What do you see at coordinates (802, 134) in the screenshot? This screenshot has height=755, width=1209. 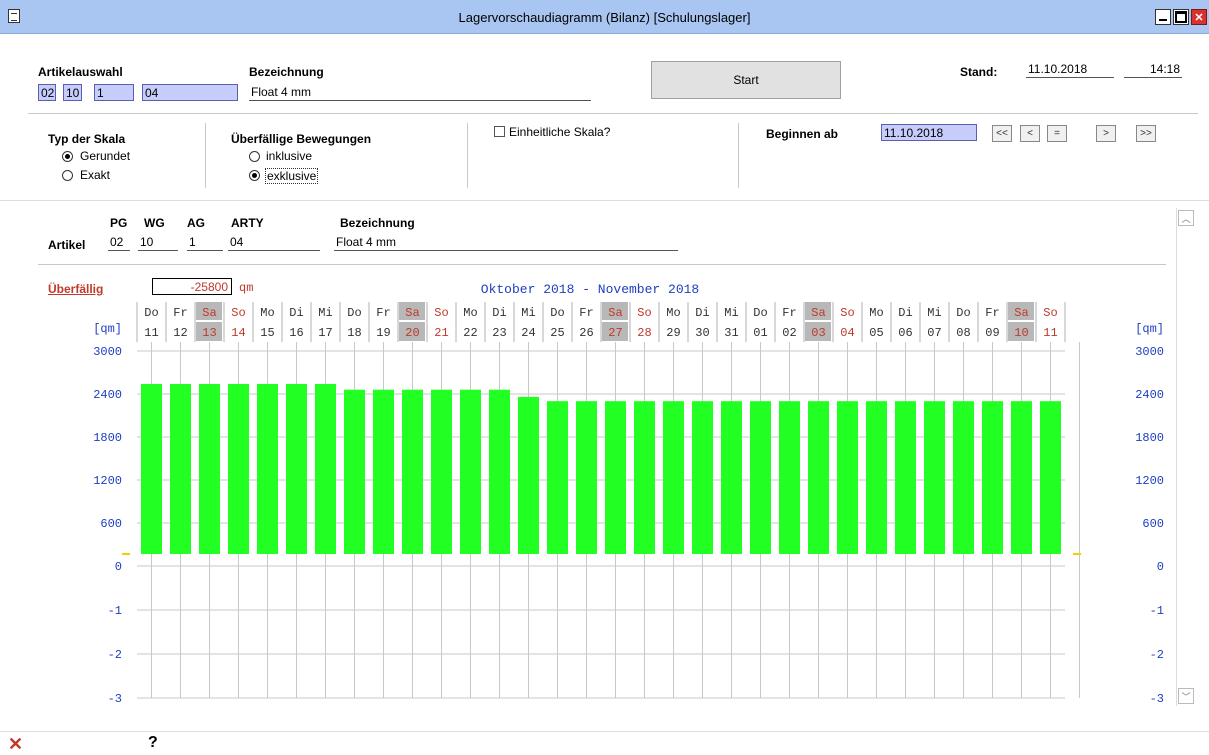 I see `beginnen-label: Beginnen ab` at bounding box center [802, 134].